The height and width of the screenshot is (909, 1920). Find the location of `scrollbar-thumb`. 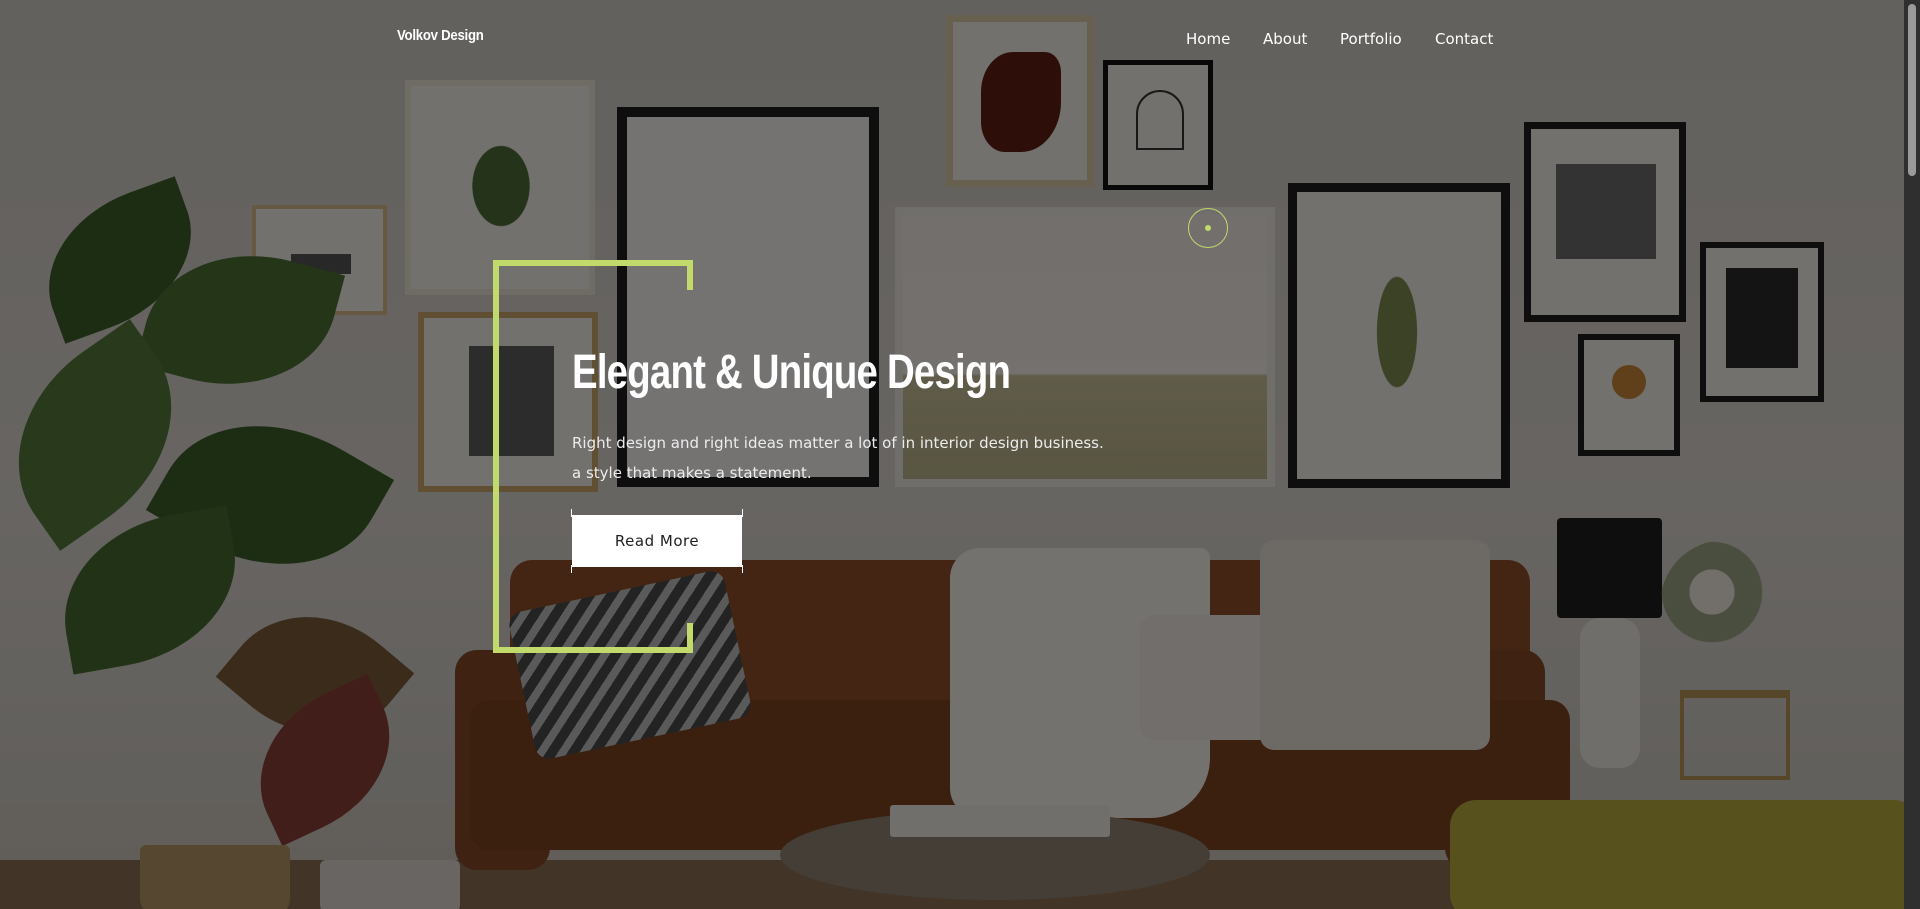

scrollbar-thumb is located at coordinates (1912, 90).